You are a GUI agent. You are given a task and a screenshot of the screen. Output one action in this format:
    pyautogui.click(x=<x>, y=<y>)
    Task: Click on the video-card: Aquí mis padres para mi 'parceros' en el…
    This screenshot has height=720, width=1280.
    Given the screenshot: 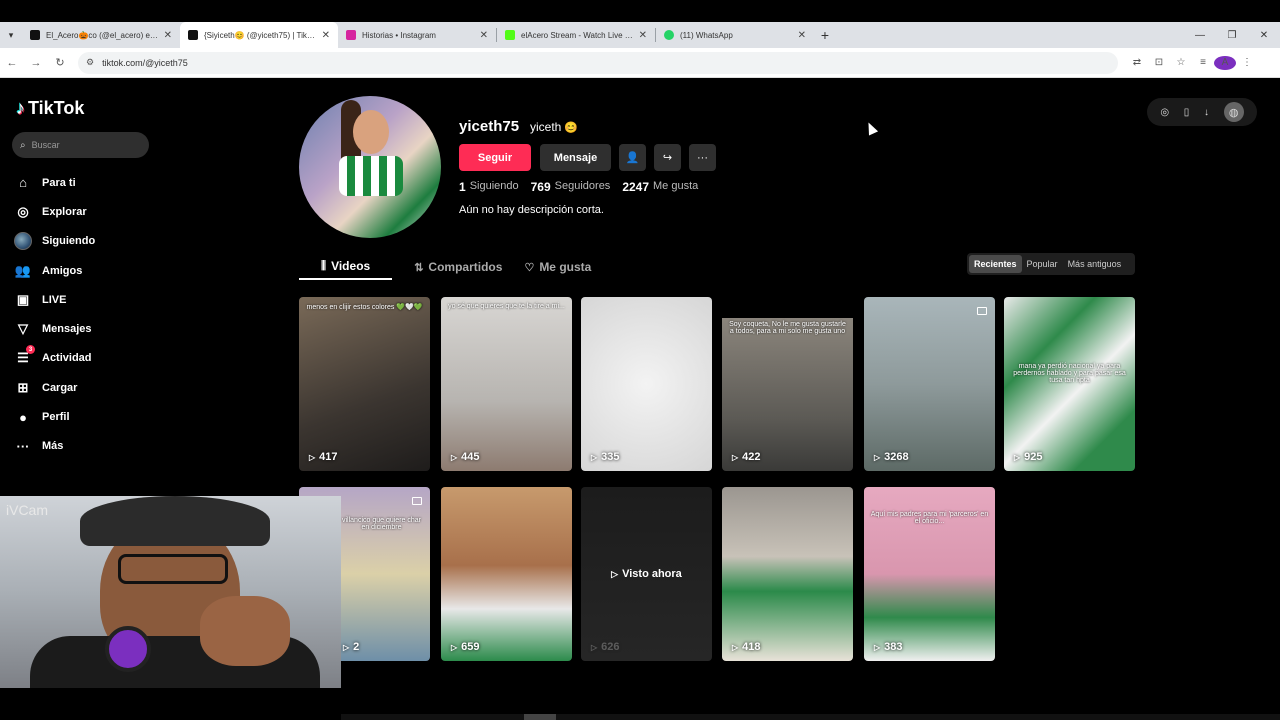 What is the action you would take?
    pyautogui.click(x=929, y=574)
    